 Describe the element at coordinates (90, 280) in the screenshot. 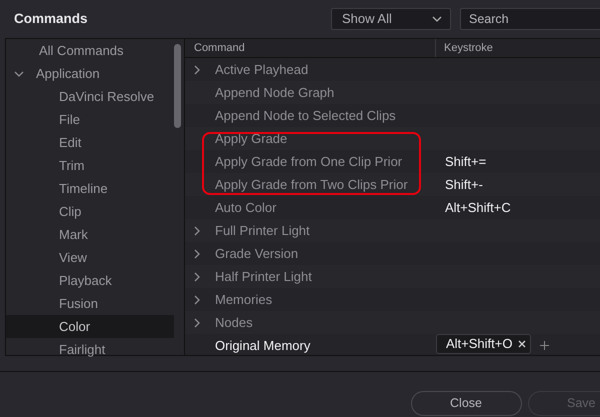

I see `sidebar-item: Playback` at that location.